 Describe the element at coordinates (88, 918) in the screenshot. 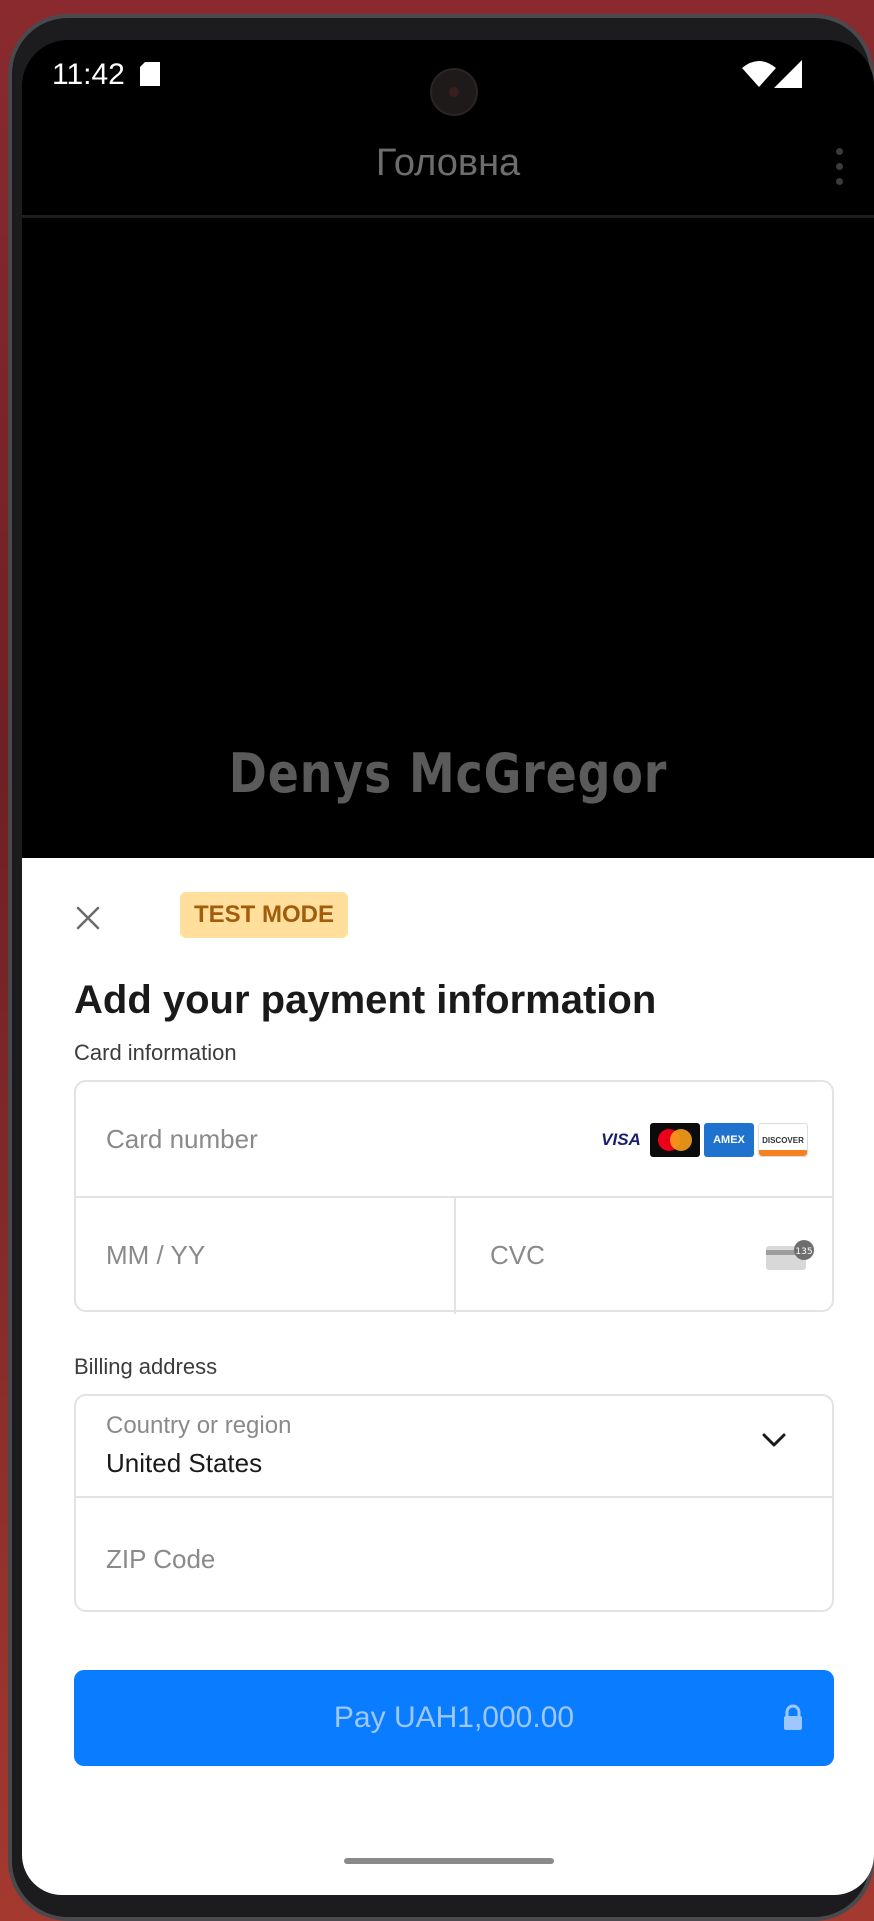

I see `close-icon` at that location.